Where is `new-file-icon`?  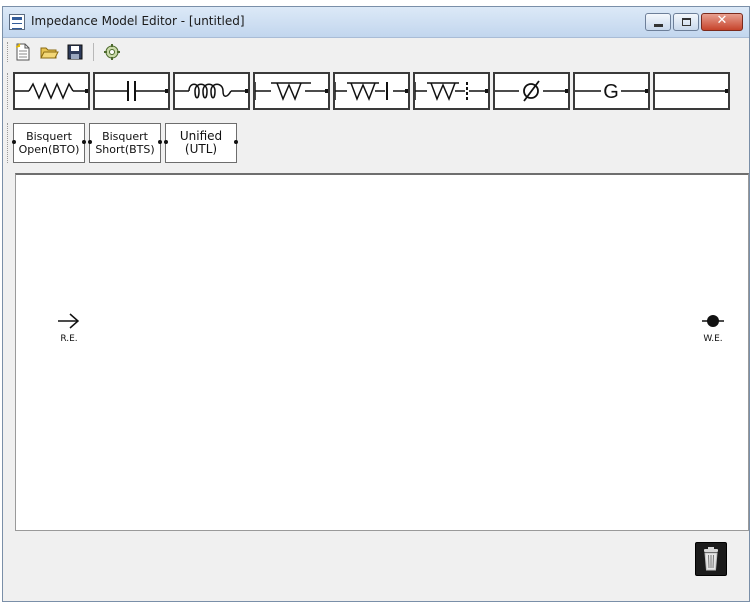 new-file-icon is located at coordinates (23, 52).